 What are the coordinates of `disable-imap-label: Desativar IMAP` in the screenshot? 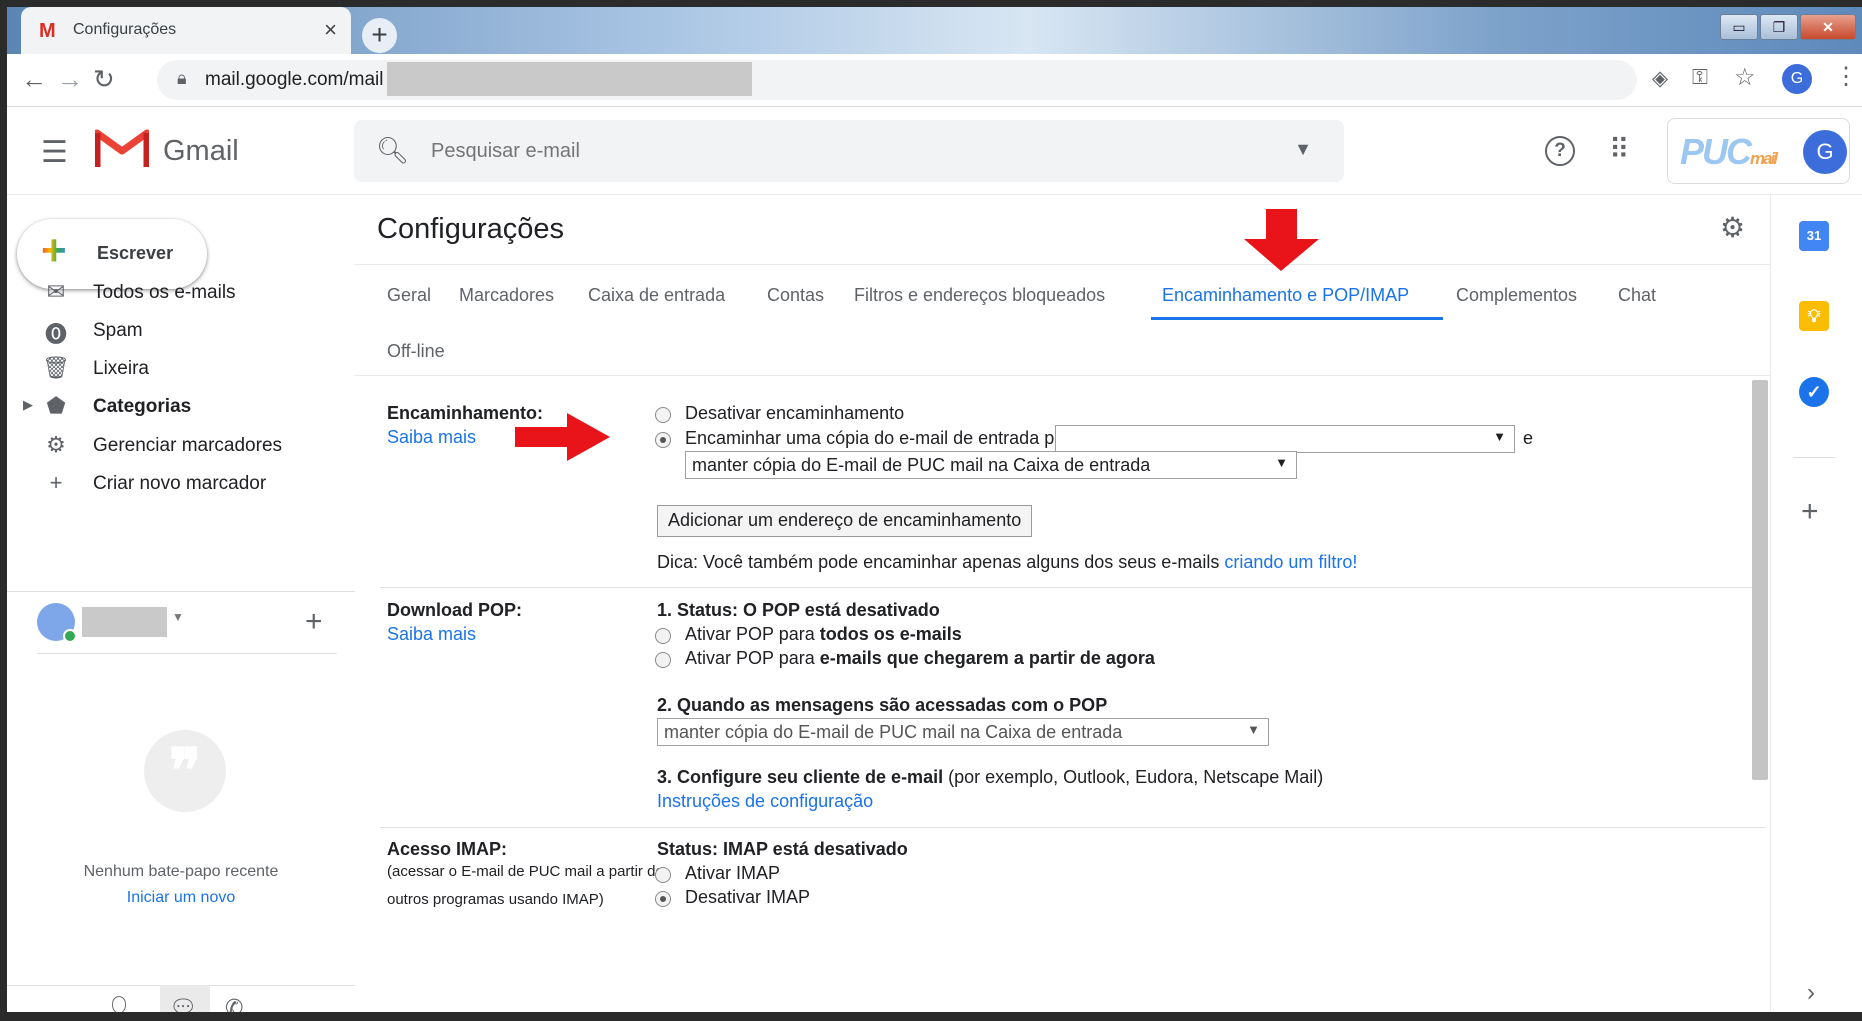 It's located at (748, 897).